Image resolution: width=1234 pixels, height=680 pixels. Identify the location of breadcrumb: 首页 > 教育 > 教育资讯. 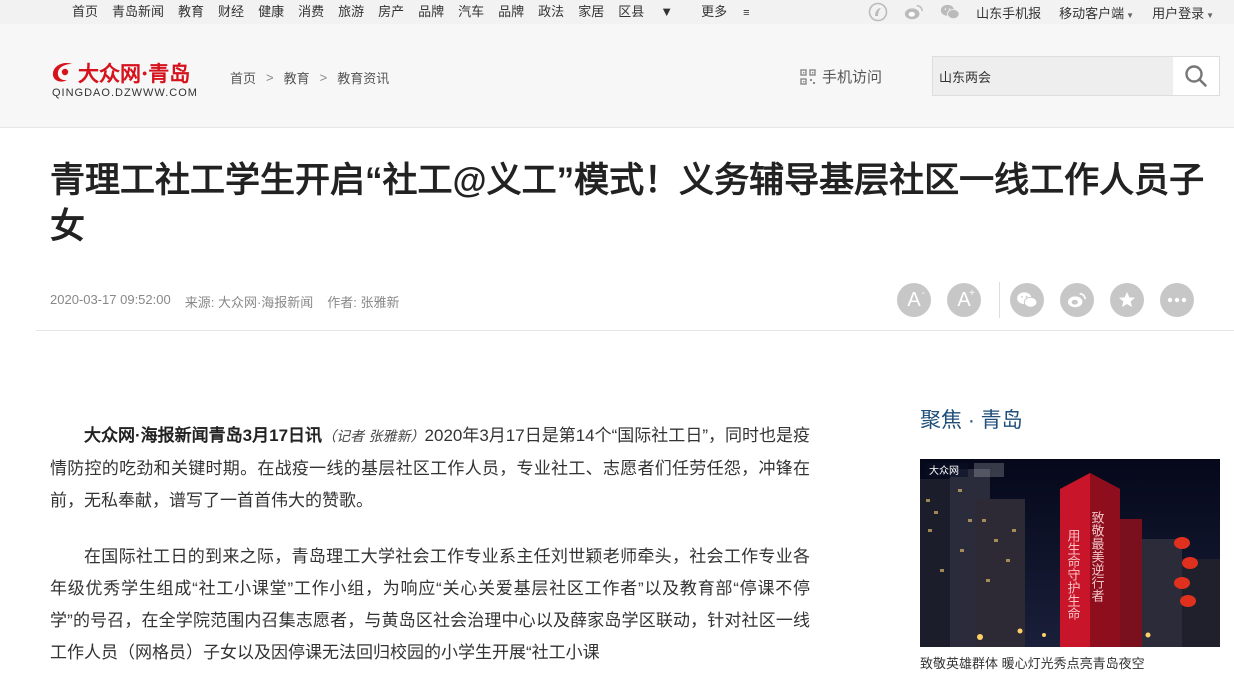
(309, 77).